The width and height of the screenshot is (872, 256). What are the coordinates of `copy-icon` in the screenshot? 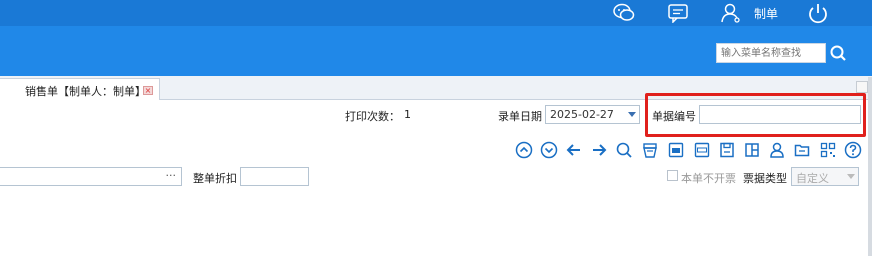 It's located at (752, 150).